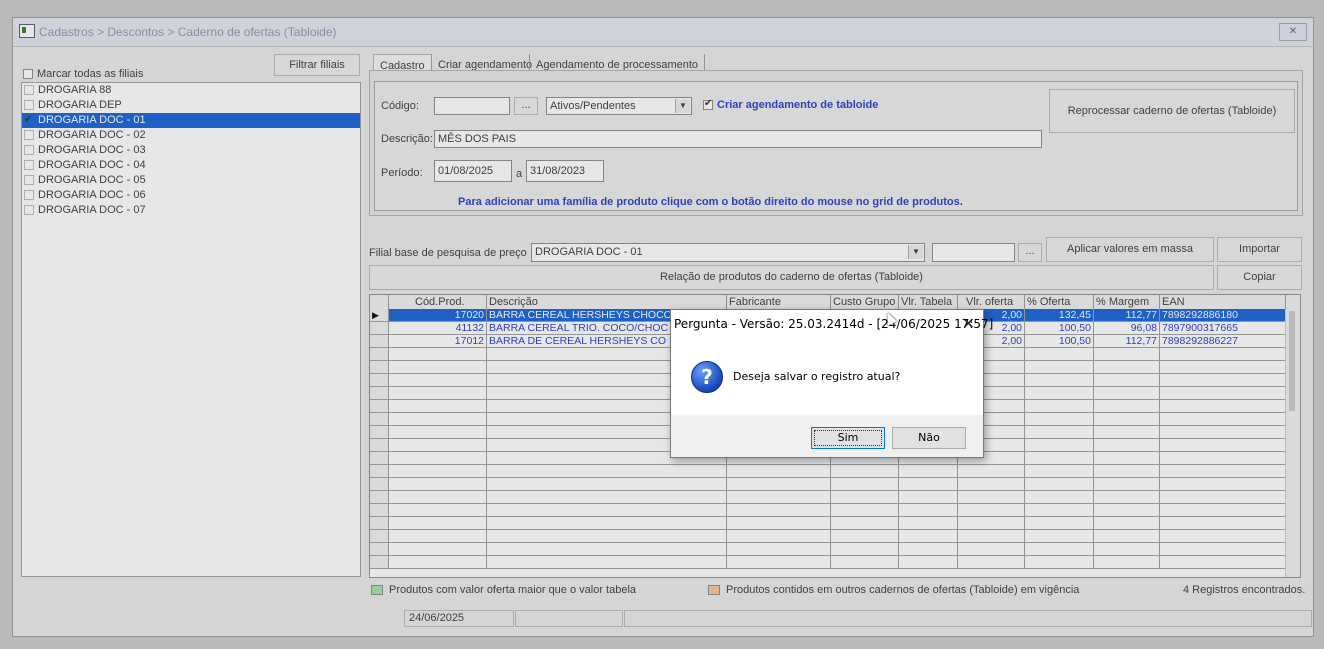 The image size is (1324, 649). I want to click on question-icon: ?, so click(707, 377).